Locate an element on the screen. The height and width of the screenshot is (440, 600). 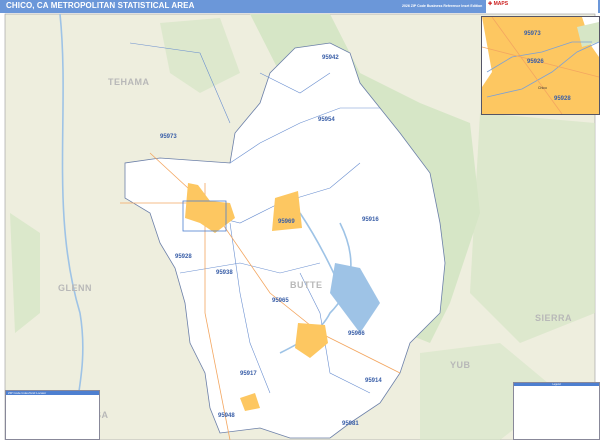
inset-zip-label: 95973 is located at coordinates (532, 34).